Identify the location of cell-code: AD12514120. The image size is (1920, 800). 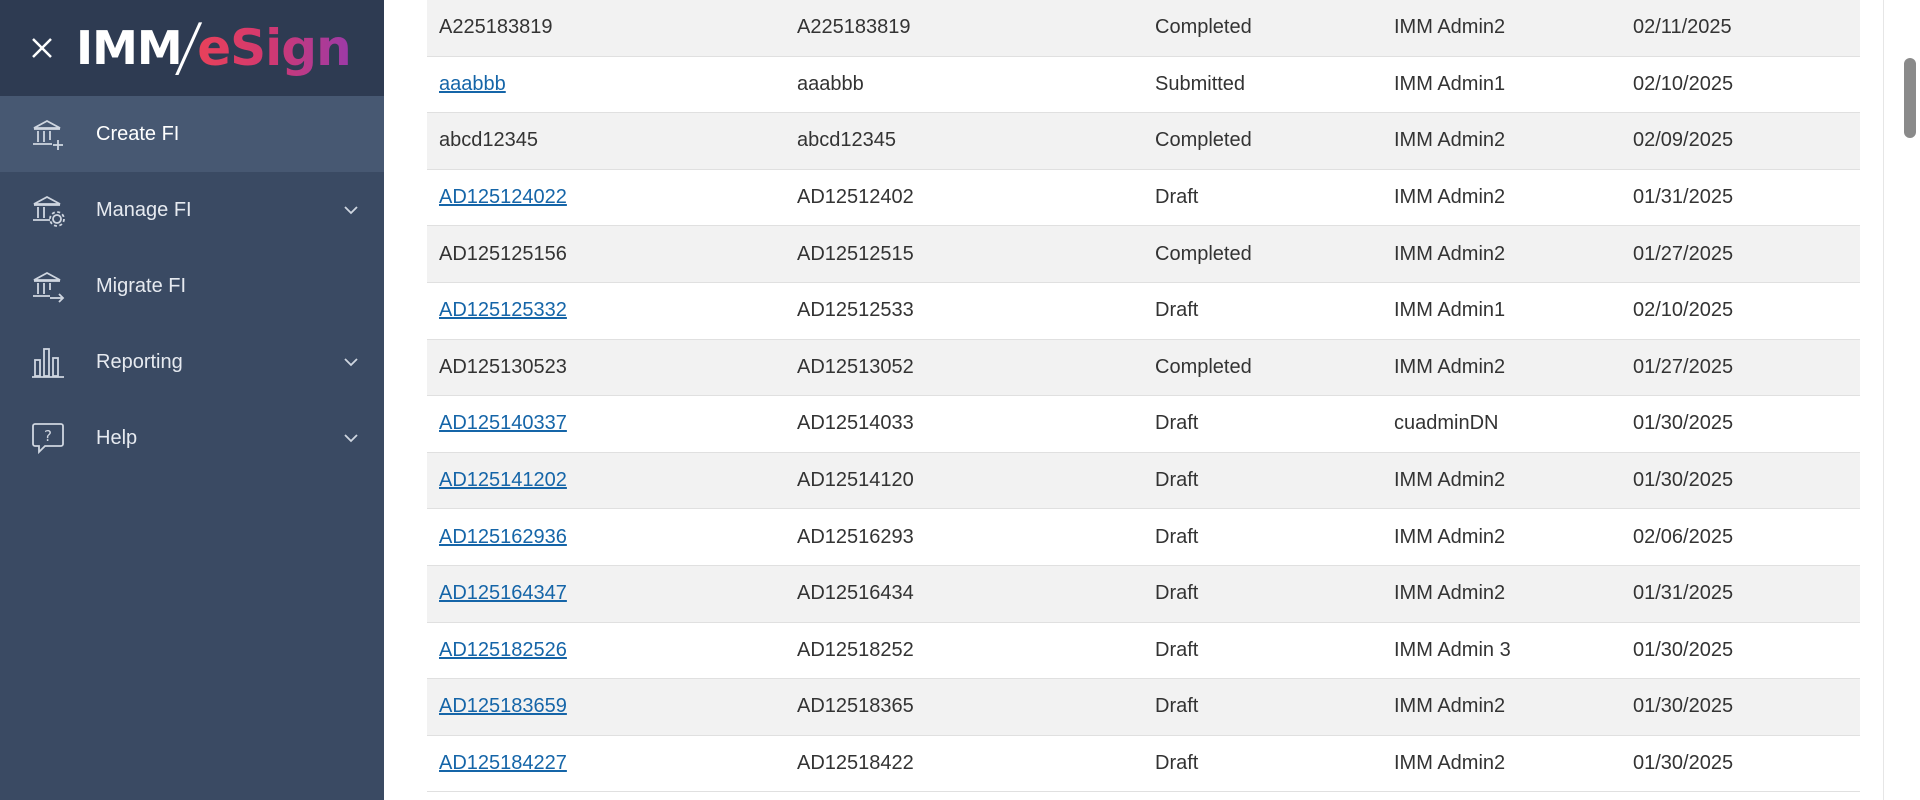
(855, 480).